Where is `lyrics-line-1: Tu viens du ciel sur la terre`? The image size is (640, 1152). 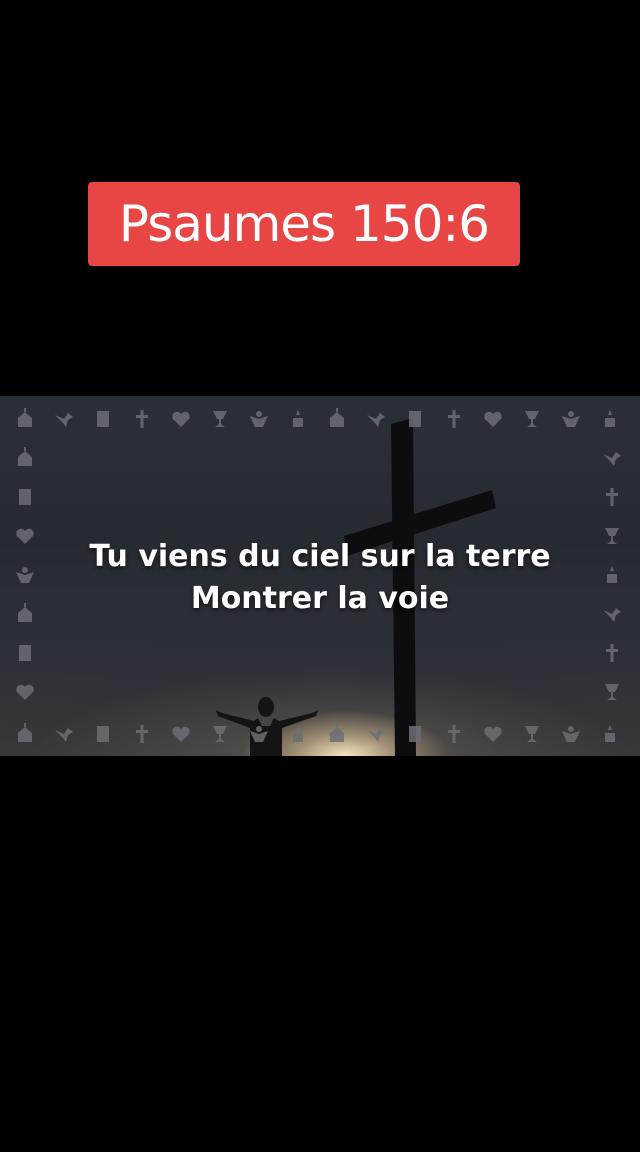 lyrics-line-1: Tu viens du ciel sur la terre is located at coordinates (320, 556).